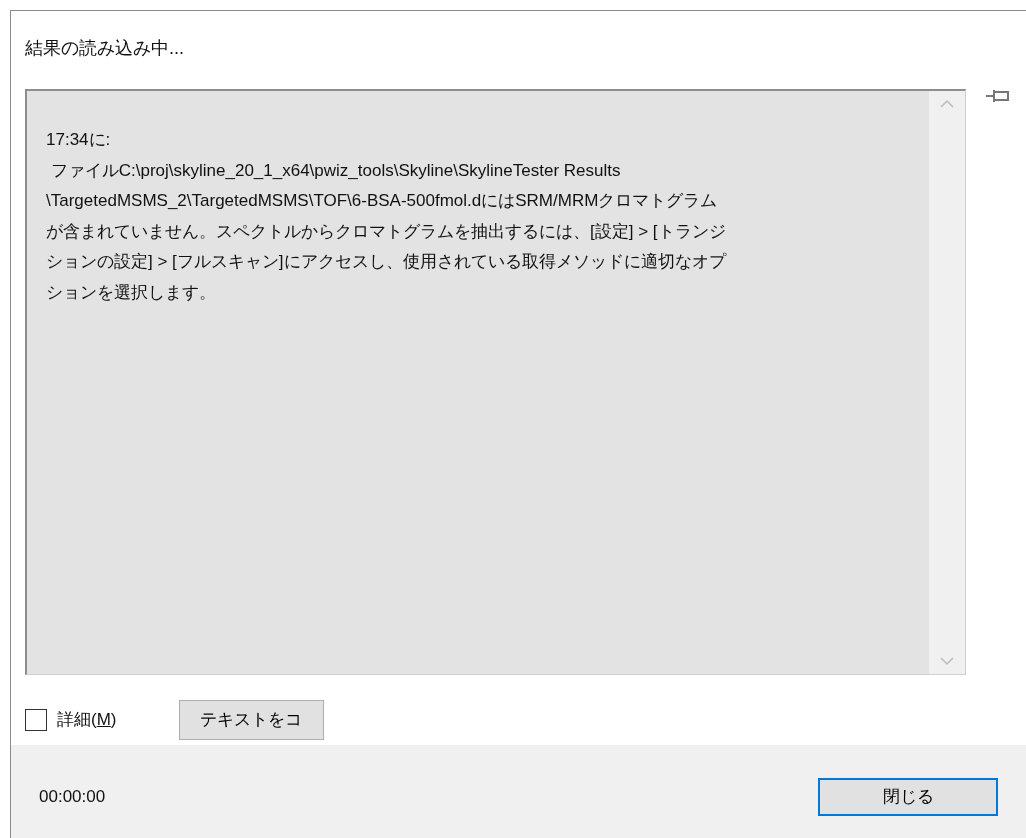  What do you see at coordinates (947, 103) in the screenshot?
I see `scroll-up-icon` at bounding box center [947, 103].